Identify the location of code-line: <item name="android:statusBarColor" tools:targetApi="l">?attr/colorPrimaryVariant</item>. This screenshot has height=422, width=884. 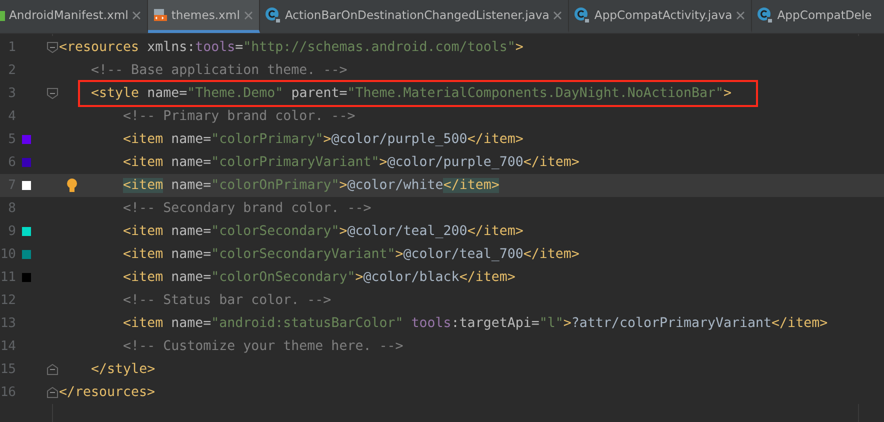
(475, 324).